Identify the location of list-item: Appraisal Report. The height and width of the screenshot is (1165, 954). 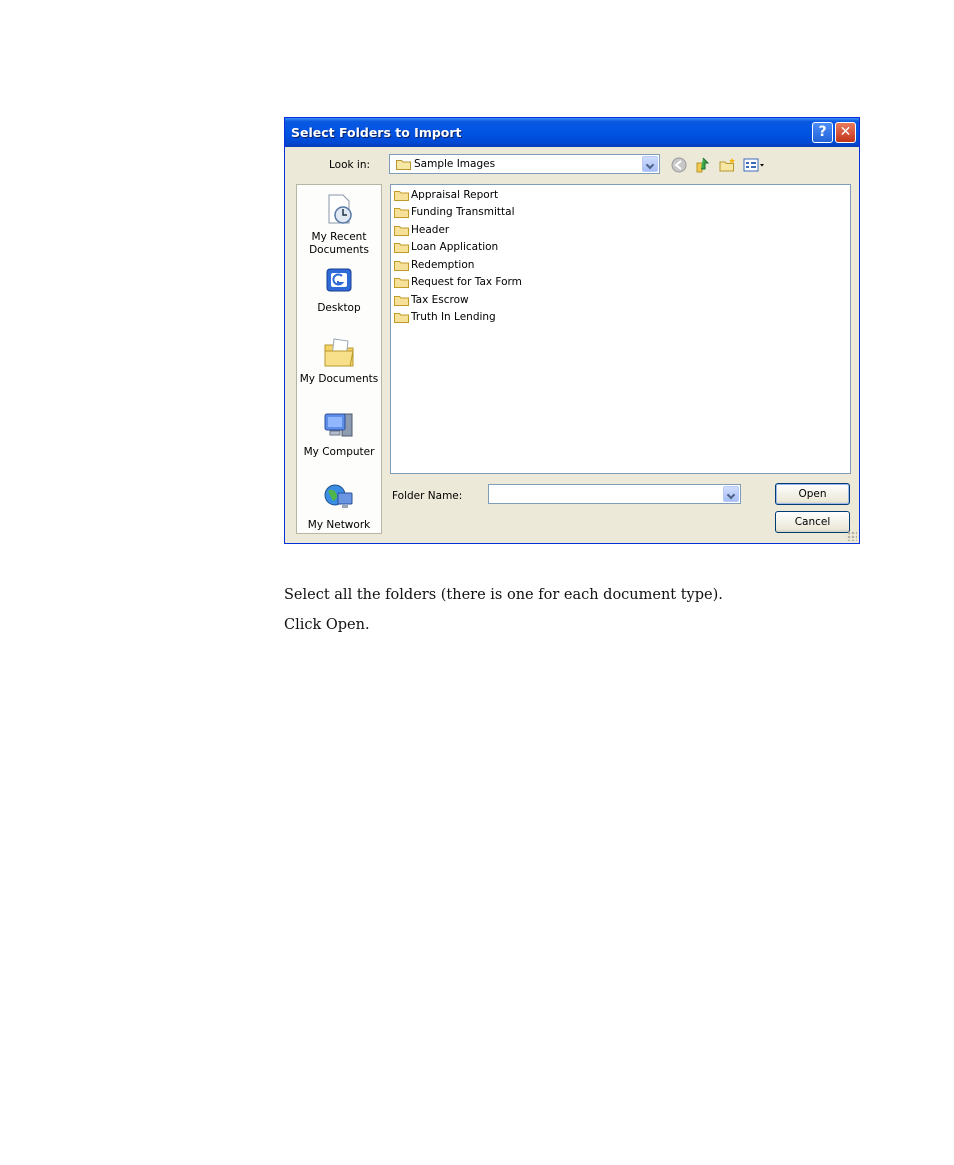
(446, 195).